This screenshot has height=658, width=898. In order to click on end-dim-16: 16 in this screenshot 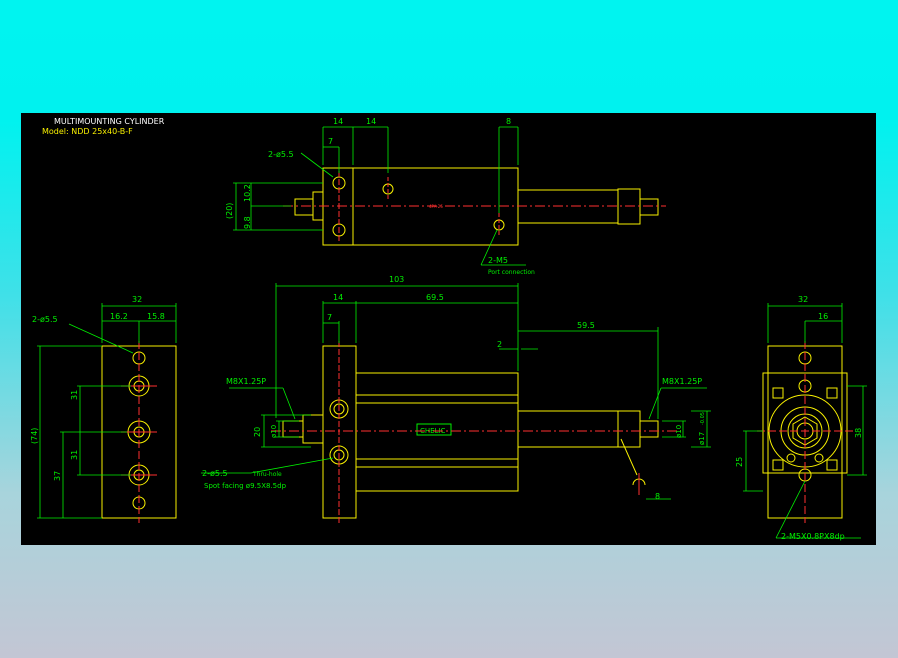, I will do `click(823, 316)`.